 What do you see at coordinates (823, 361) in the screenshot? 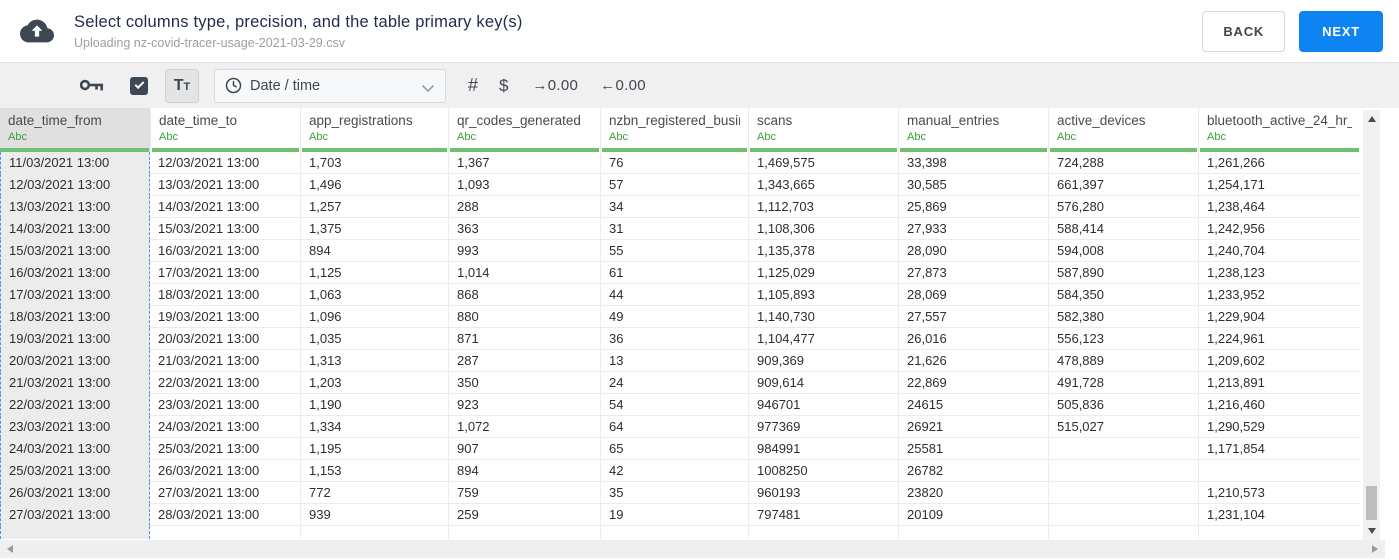
I see `table-cell: 909,369` at bounding box center [823, 361].